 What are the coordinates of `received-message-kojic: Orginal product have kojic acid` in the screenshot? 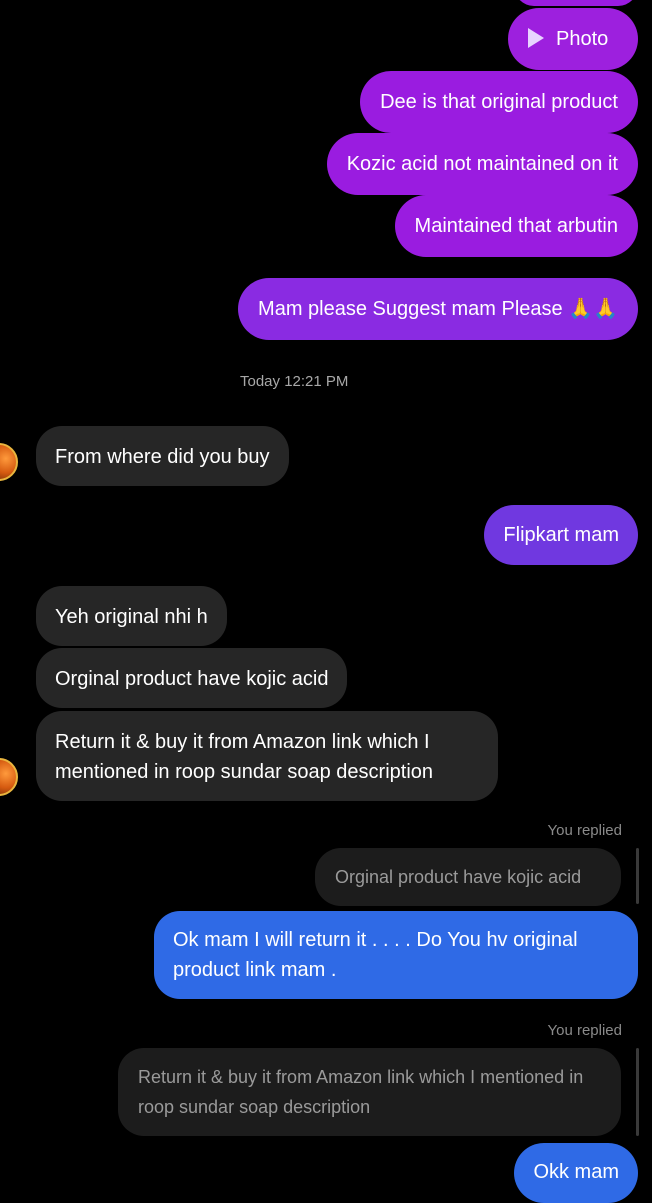 It's located at (192, 678).